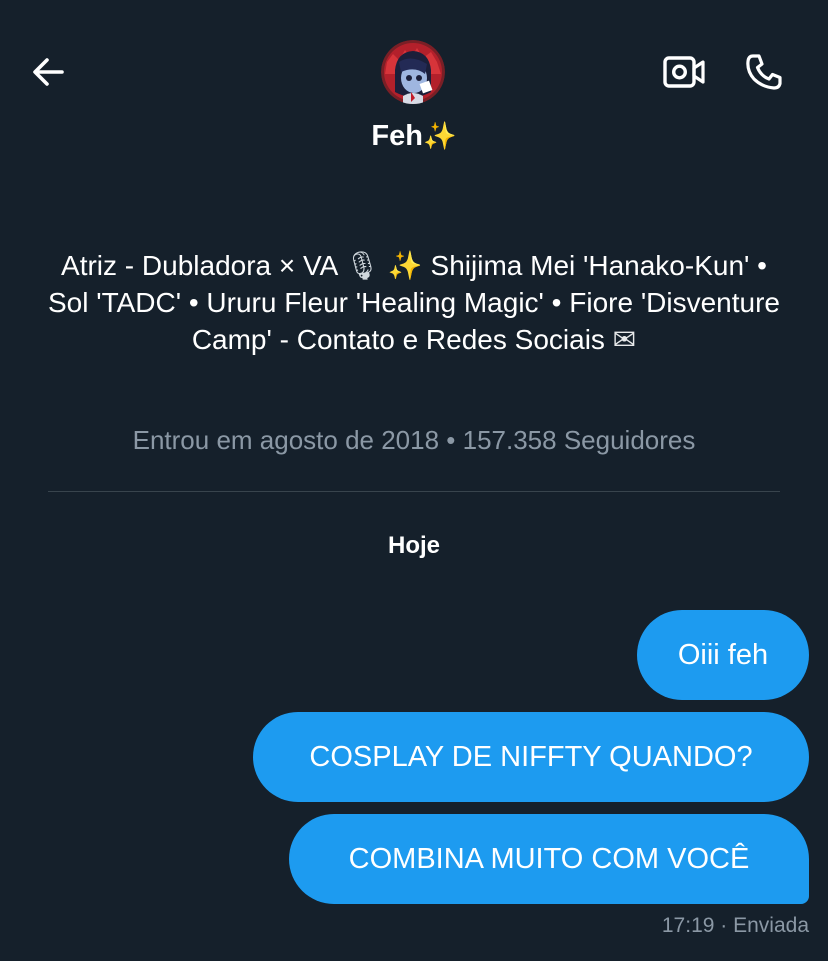 The width and height of the screenshot is (828, 961). I want to click on message-bubble: COMBINA MUITO COM VOCÊ, so click(549, 859).